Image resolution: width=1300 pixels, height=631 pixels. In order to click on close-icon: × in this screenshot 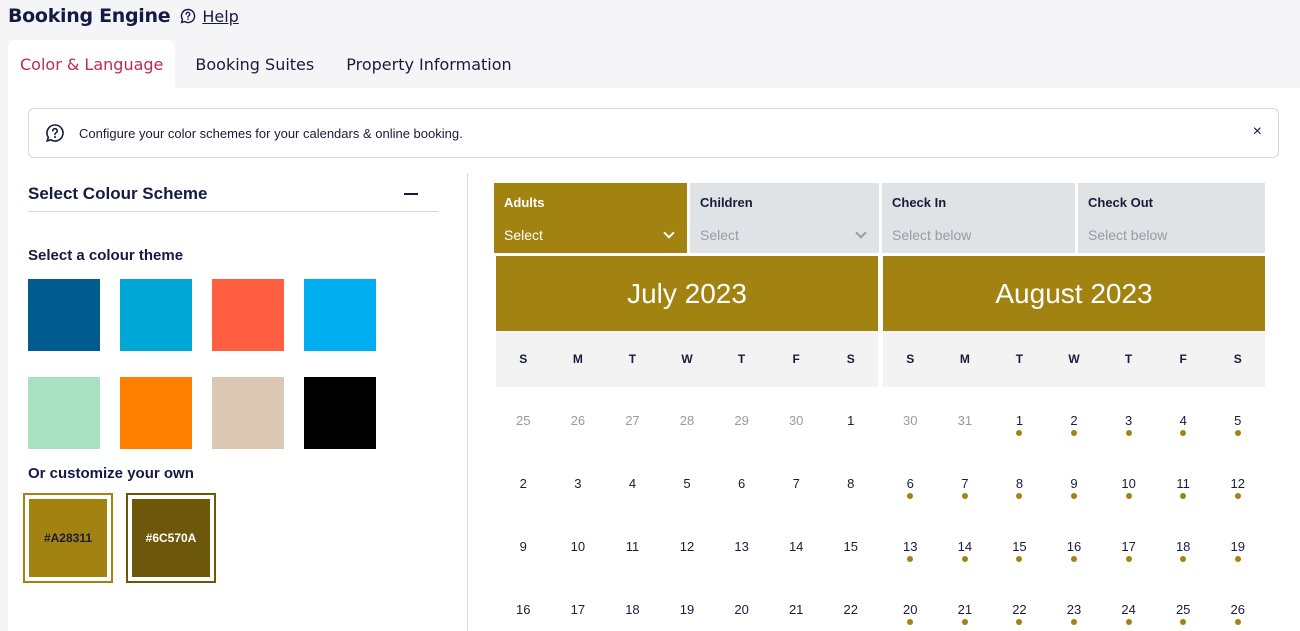, I will do `click(1257, 132)`.